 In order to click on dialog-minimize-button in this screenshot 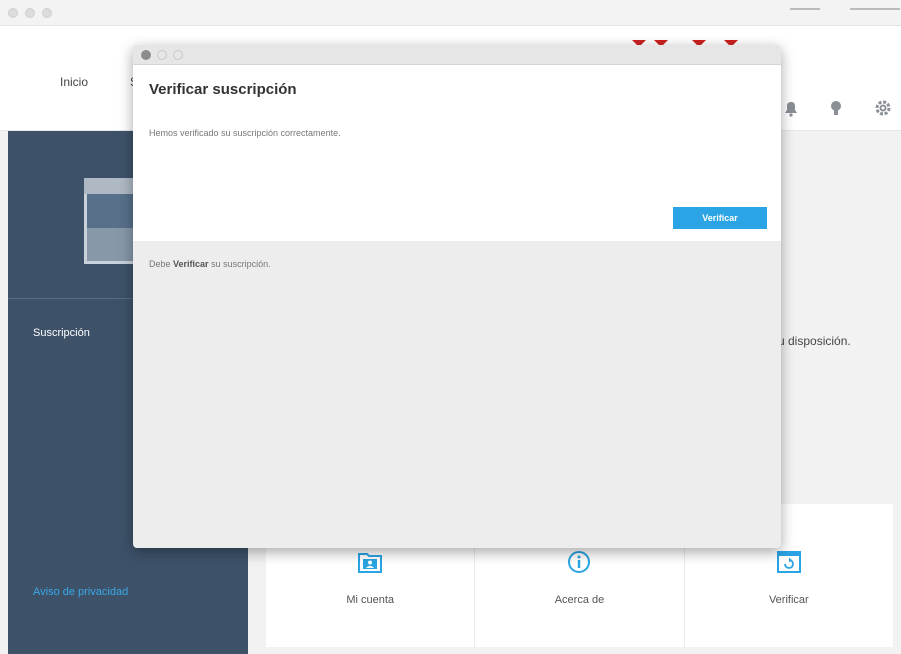, I will do `click(162, 55)`.